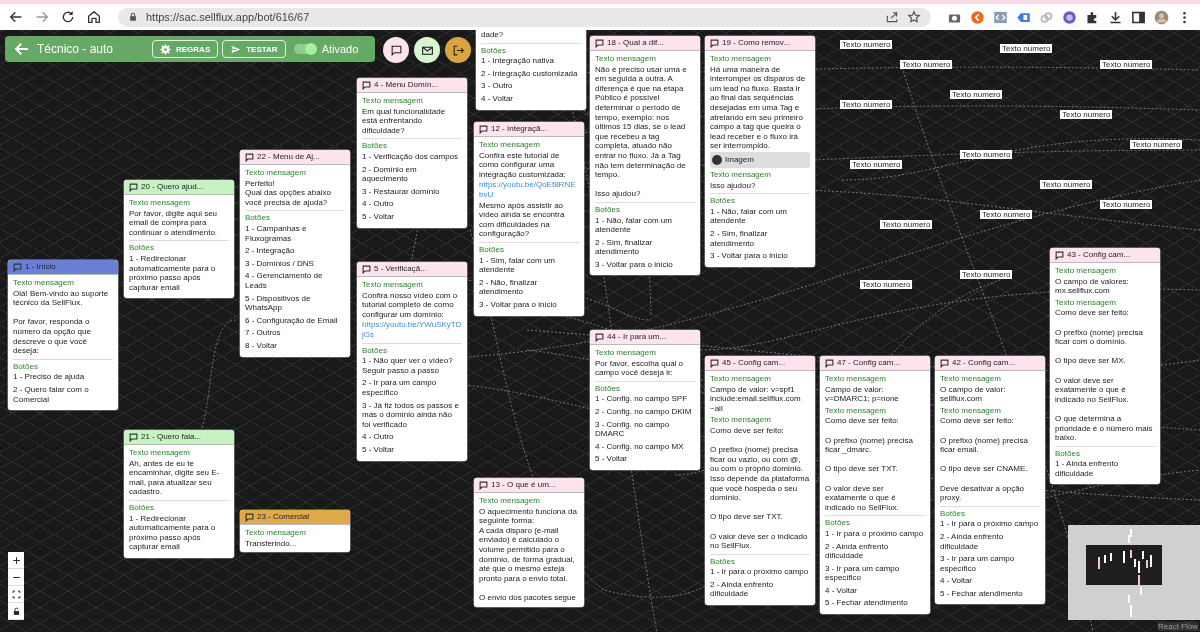  What do you see at coordinates (22, 49) in the screenshot?
I see `back-arrow-icon` at bounding box center [22, 49].